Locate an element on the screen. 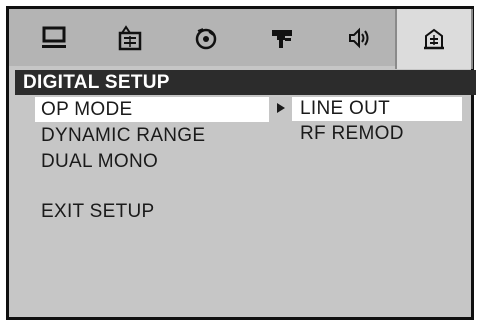 Image resolution: width=482 pixels, height=327 pixels. language-icon is located at coordinates (130, 37).